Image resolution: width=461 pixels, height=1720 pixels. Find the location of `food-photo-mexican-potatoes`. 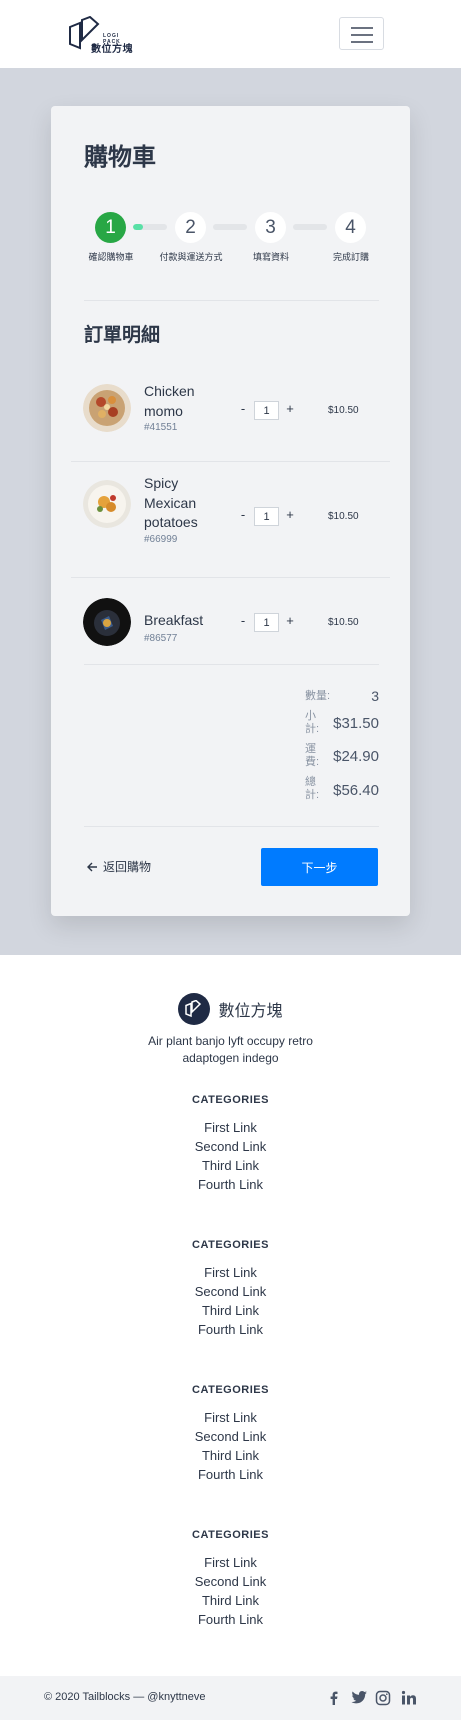

food-photo-mexican-potatoes is located at coordinates (107, 504).